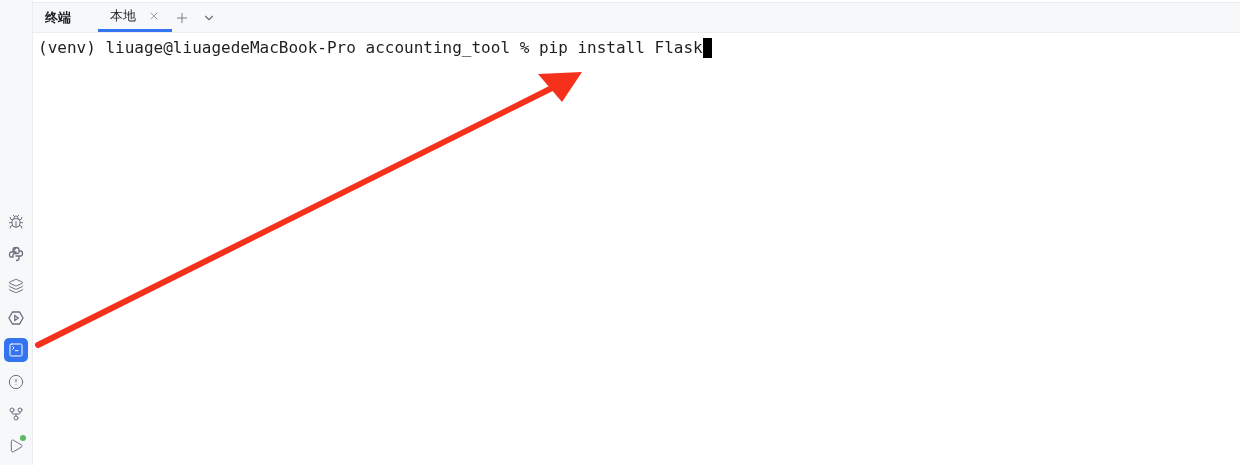 The height and width of the screenshot is (465, 1240). Describe the element at coordinates (135, 17) in the screenshot. I see `terminal-tab: 本地` at that location.